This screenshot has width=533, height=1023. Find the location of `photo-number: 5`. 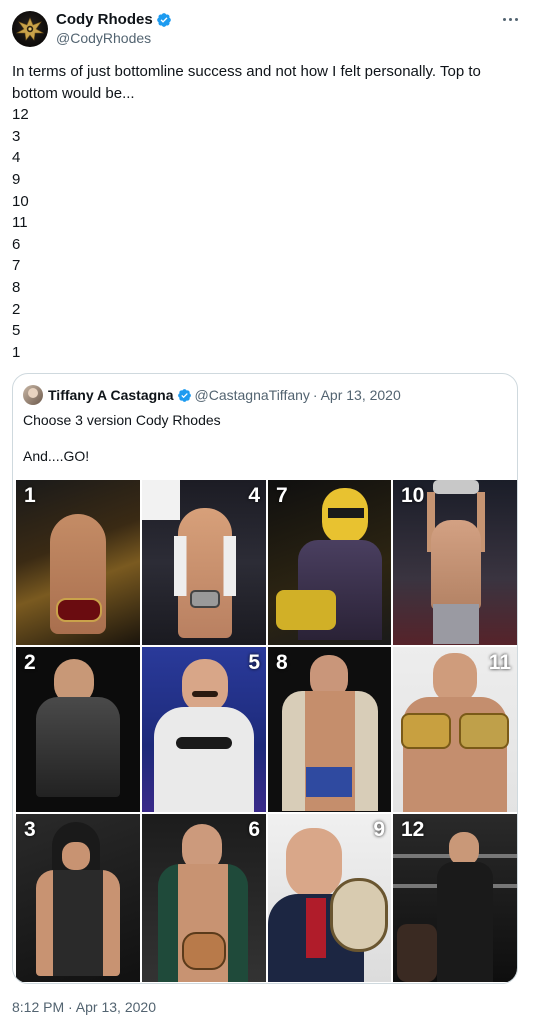

photo-number: 5 is located at coordinates (254, 662).